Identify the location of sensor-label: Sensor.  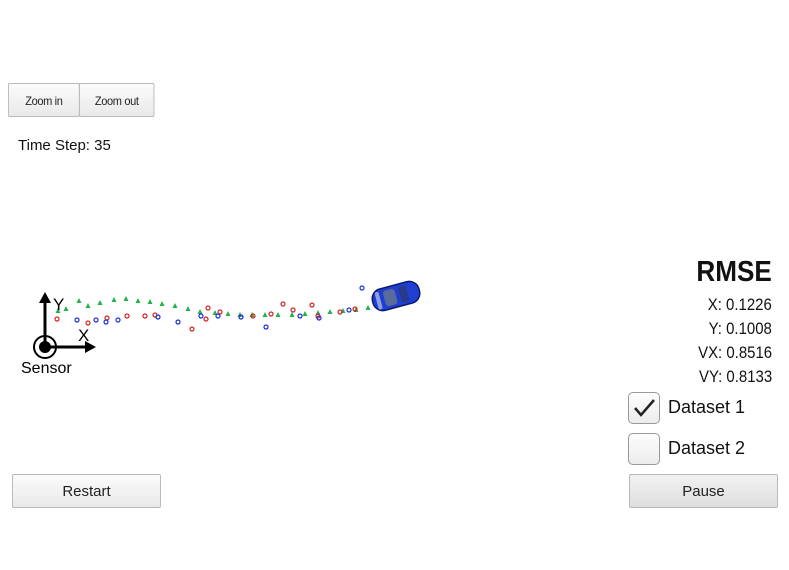
(46, 368).